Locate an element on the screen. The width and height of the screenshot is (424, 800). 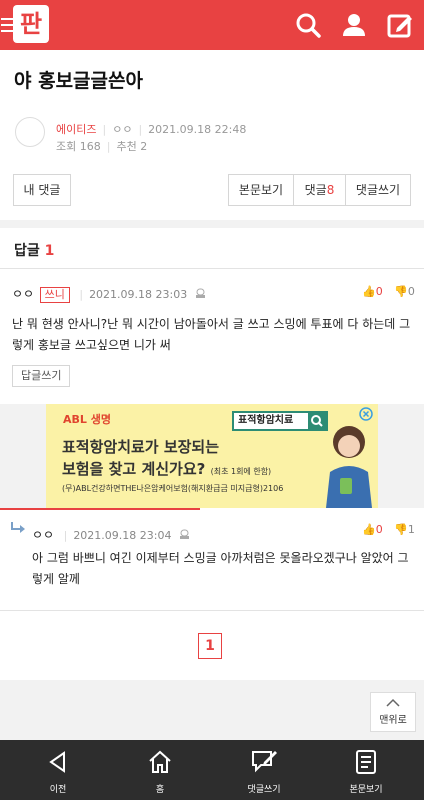
post-recommends: 추천 2 is located at coordinates (132, 146).